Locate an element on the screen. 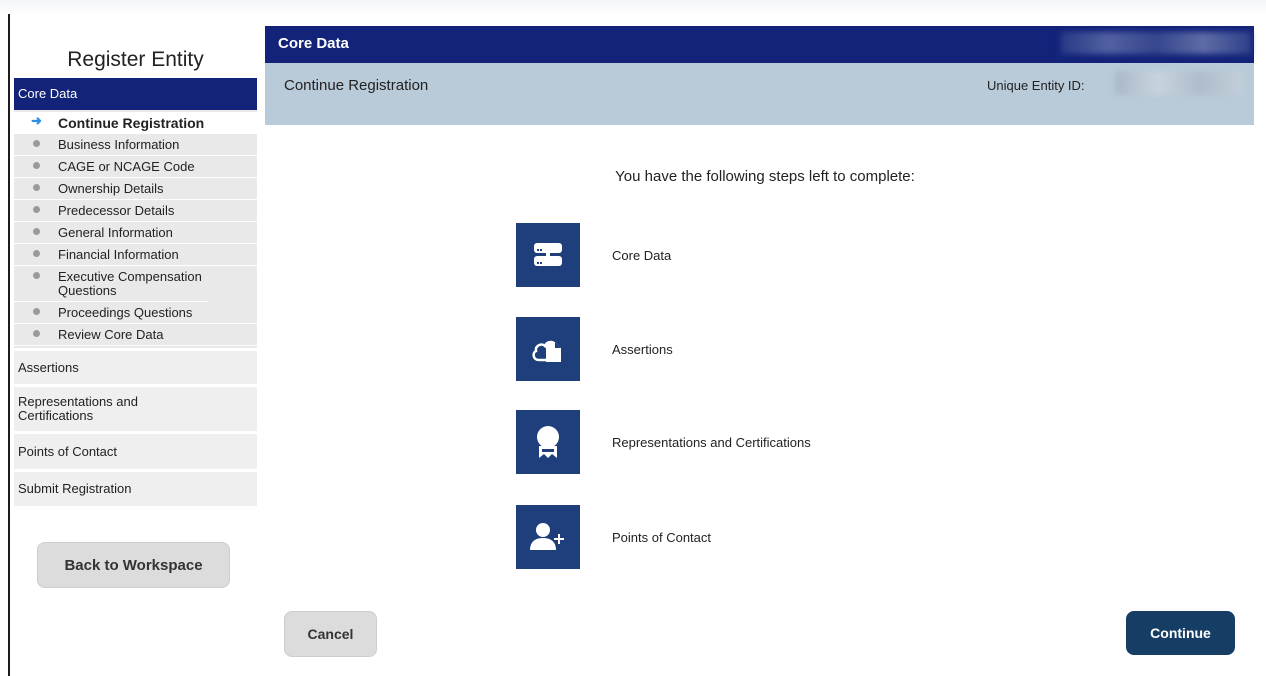  sidebar-step-executive-compensation: Executive Compensation Questions is located at coordinates (111, 284).